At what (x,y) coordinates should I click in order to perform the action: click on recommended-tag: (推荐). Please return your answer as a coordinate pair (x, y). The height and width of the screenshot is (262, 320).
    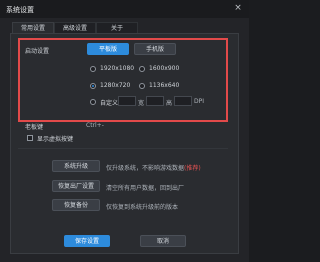
    Looking at the image, I should click on (192, 168).